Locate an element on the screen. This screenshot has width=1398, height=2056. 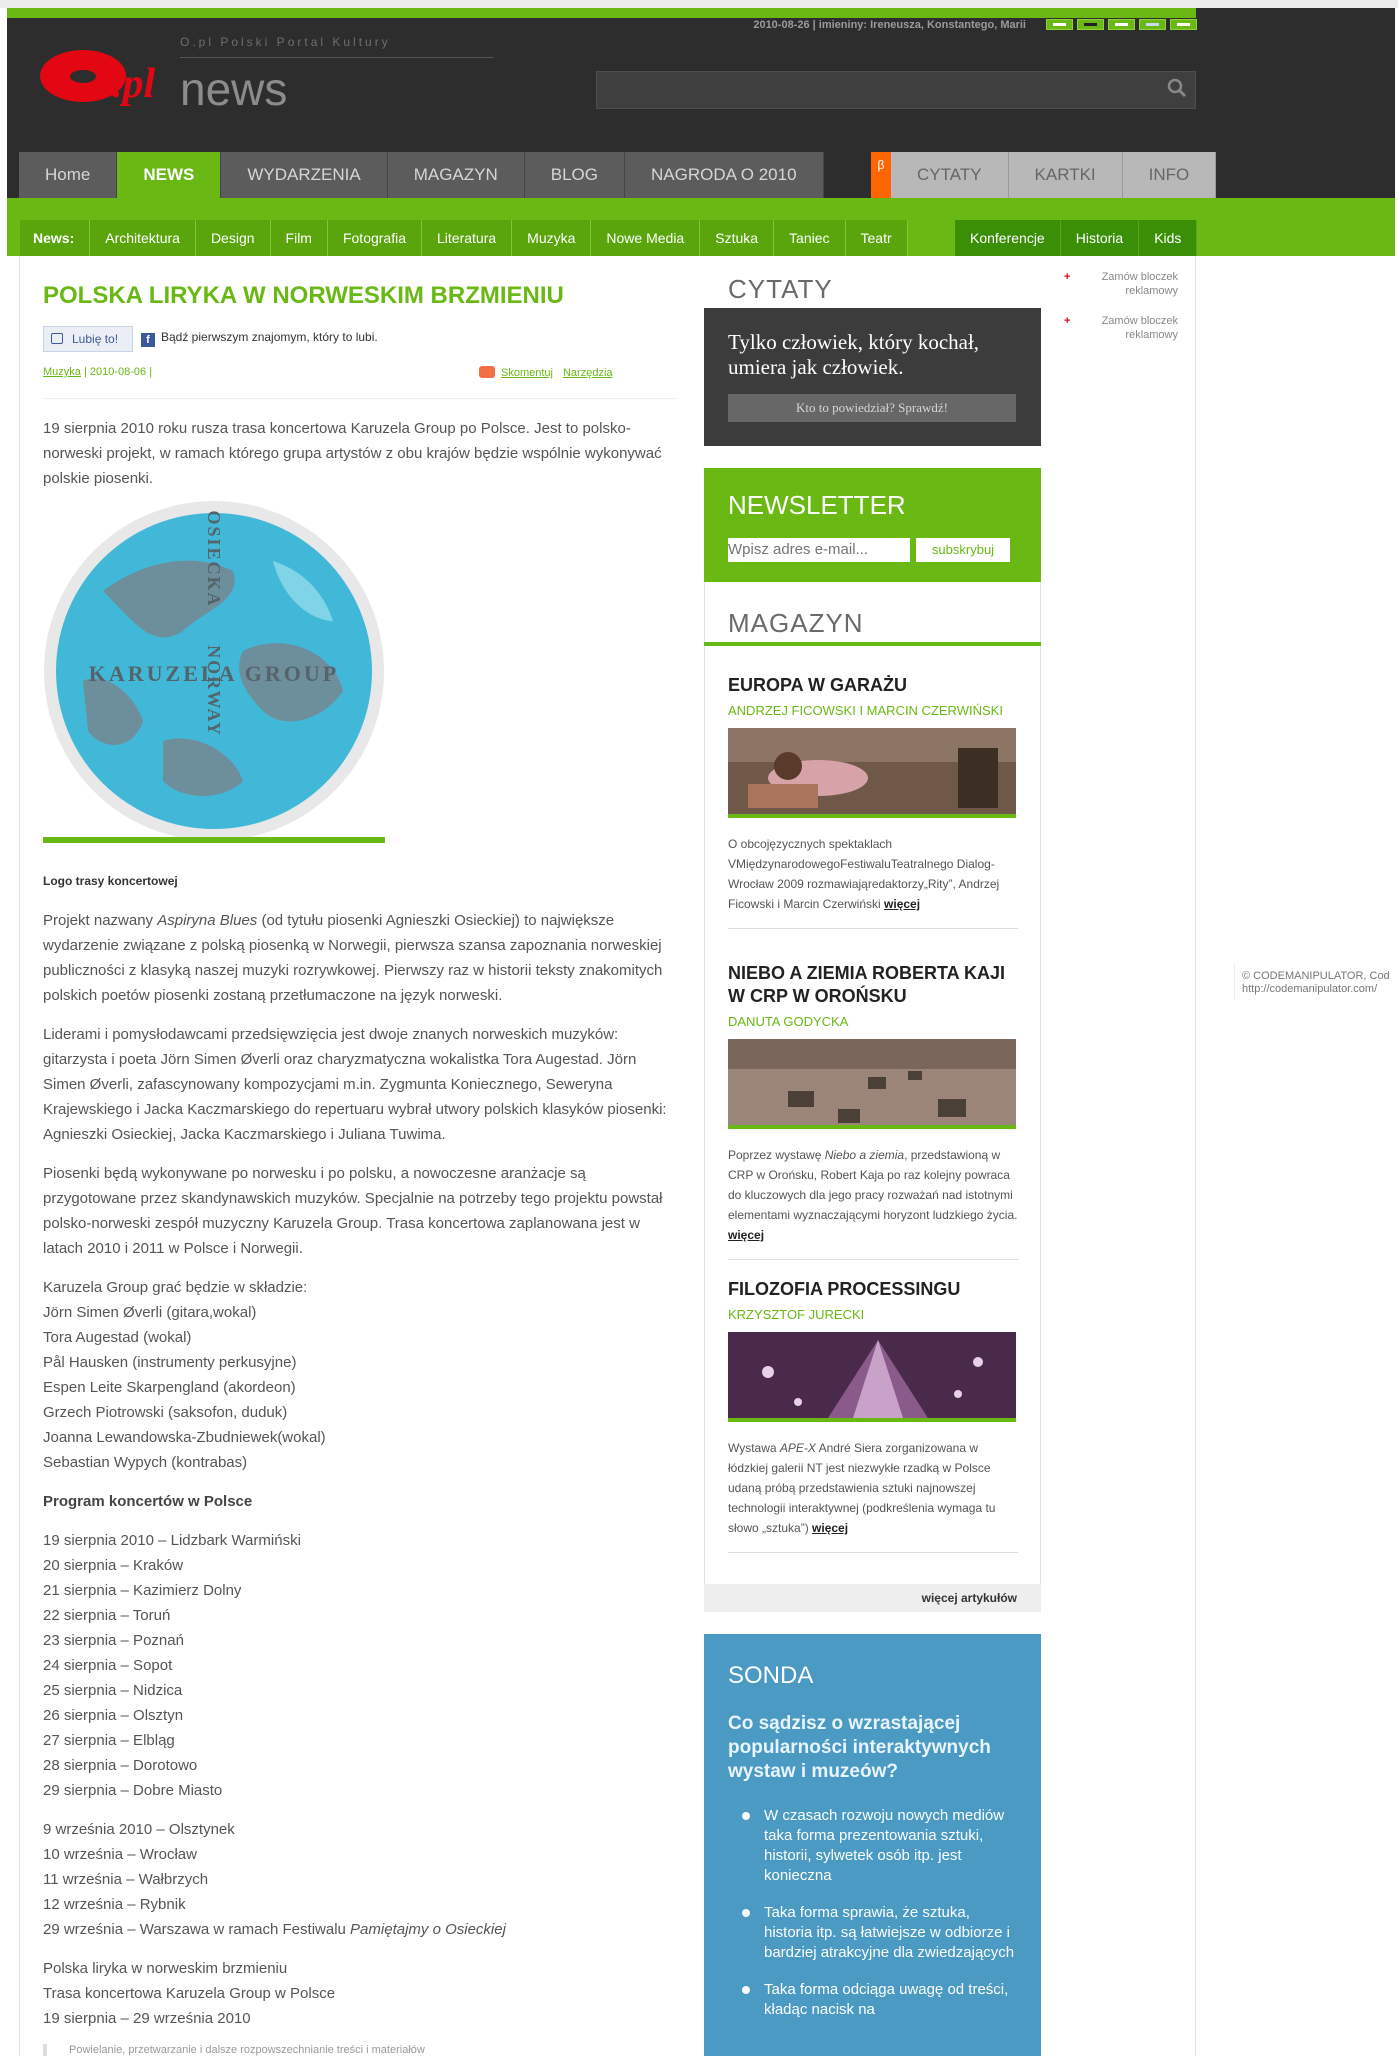
subnav-literatura: Literatura is located at coordinates (467, 238).